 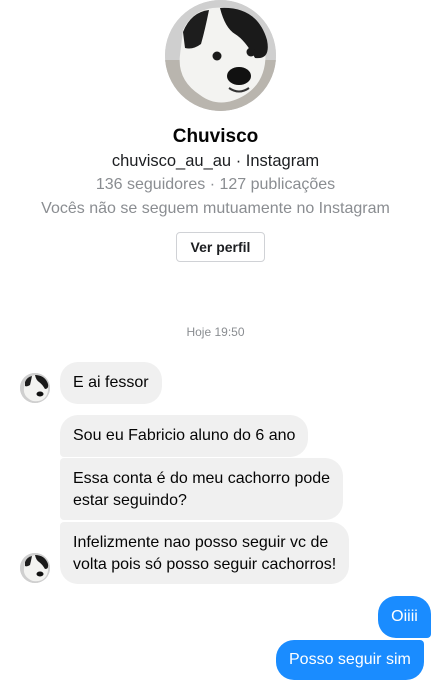 What do you see at coordinates (350, 660) in the screenshot?
I see `message-bubble-outgoing: Posso seguir sim` at bounding box center [350, 660].